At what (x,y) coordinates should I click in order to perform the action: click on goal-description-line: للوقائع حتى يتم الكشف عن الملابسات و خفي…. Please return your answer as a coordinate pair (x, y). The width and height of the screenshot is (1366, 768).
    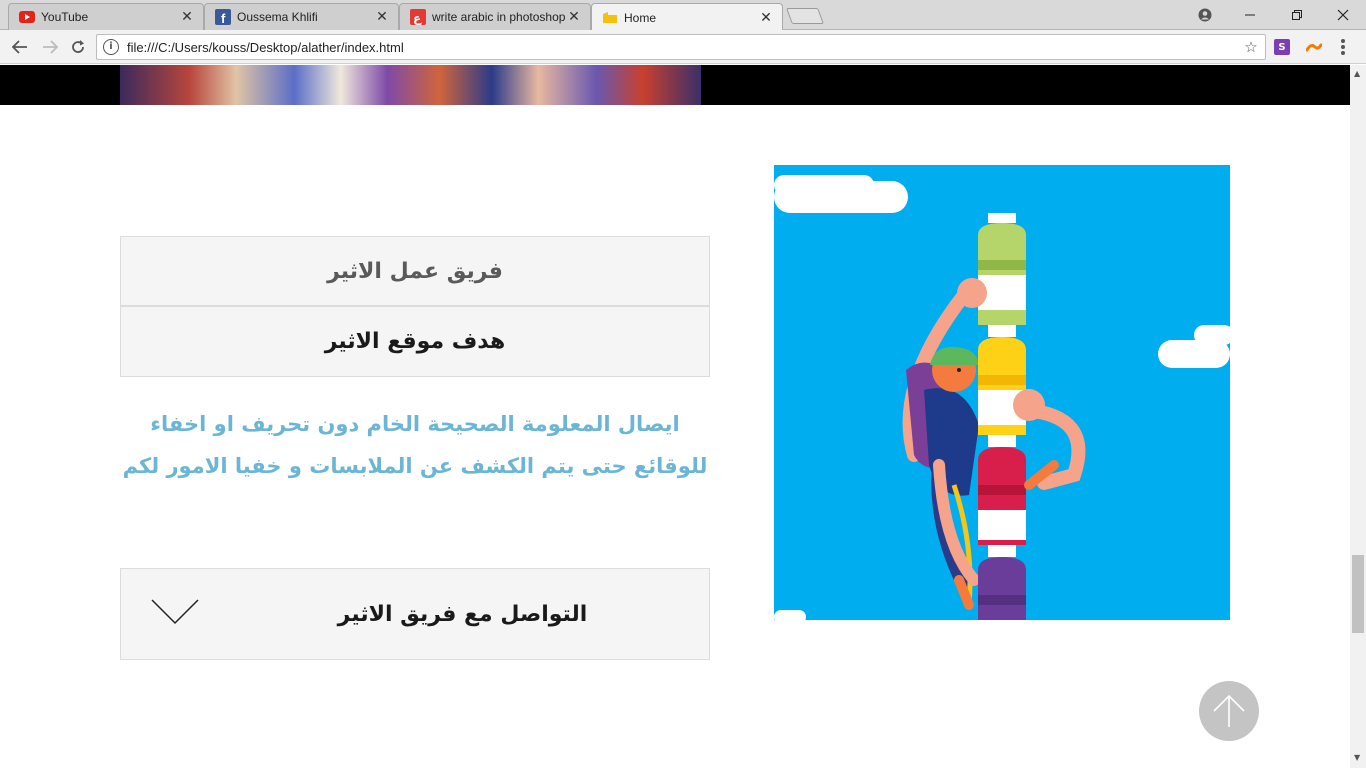
    Looking at the image, I should click on (415, 466).